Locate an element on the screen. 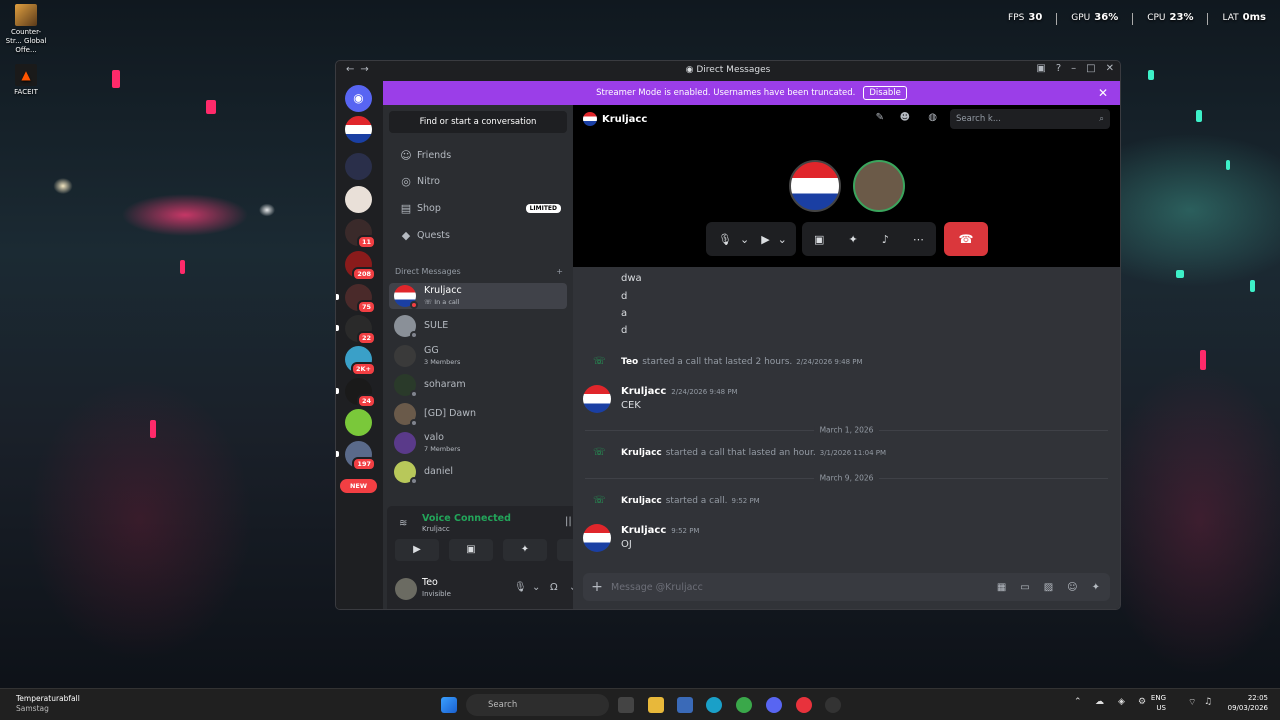 The height and width of the screenshot is (720, 1280). activities-icon: ✦ is located at coordinates (853, 239).